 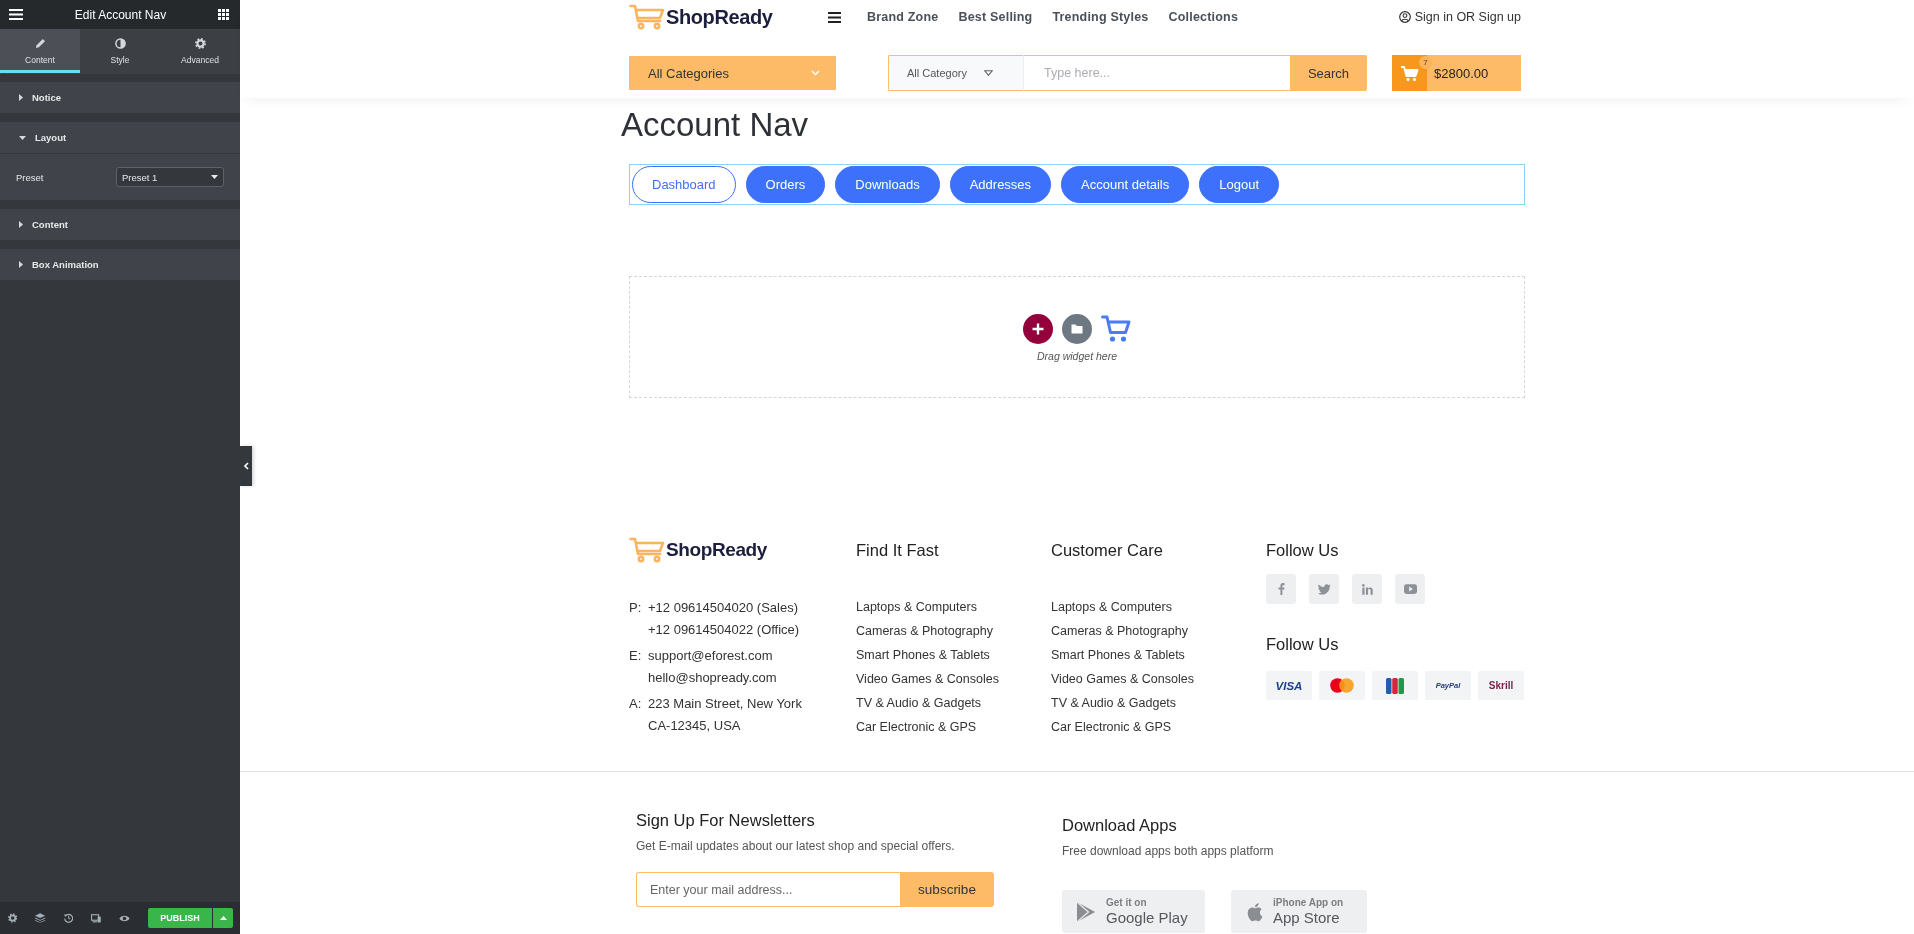 I want to click on column-heading: Find It Fast, so click(x=898, y=550).